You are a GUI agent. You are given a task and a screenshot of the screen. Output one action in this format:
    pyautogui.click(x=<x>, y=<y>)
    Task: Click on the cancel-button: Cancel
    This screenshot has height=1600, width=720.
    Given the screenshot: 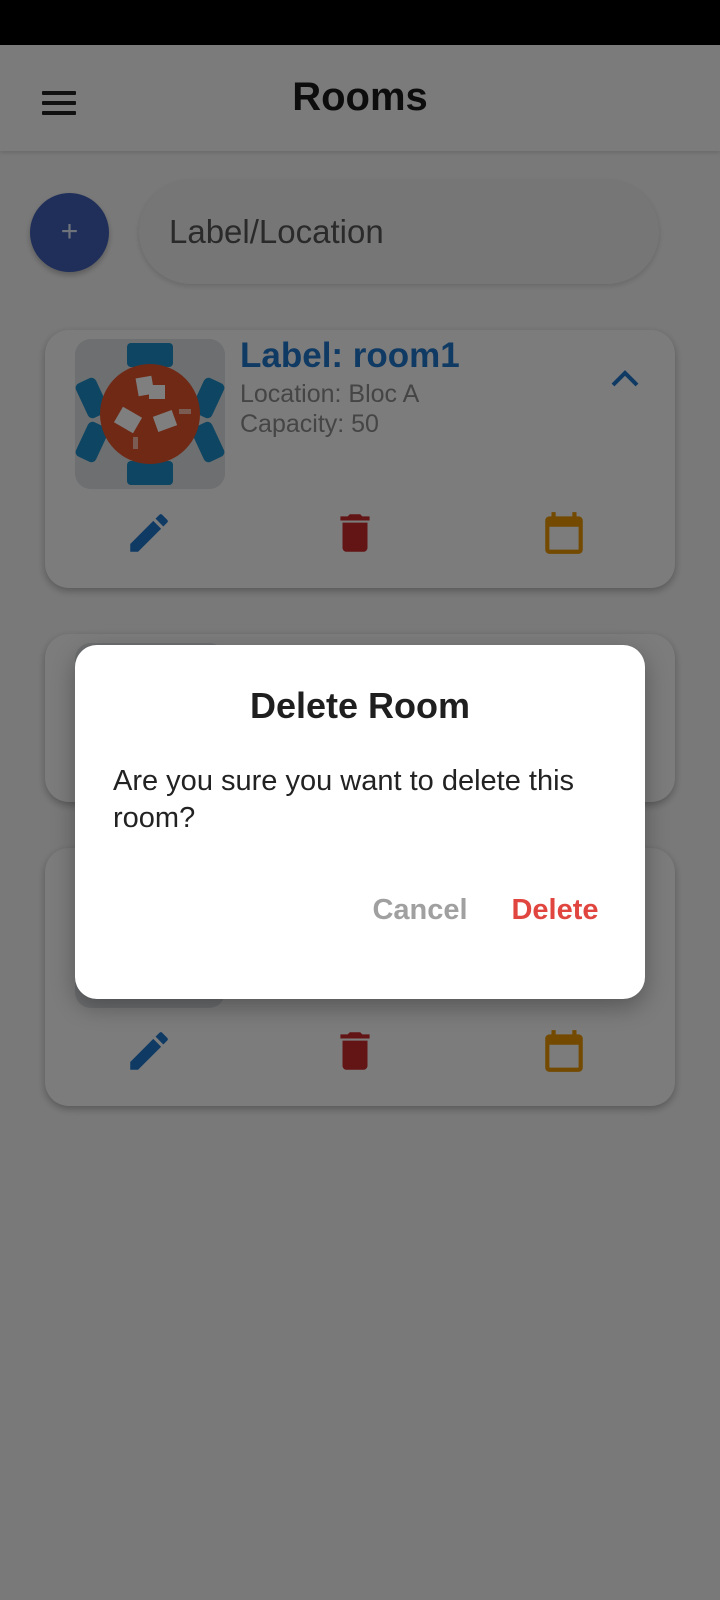 What is the action you would take?
    pyautogui.click(x=420, y=910)
    